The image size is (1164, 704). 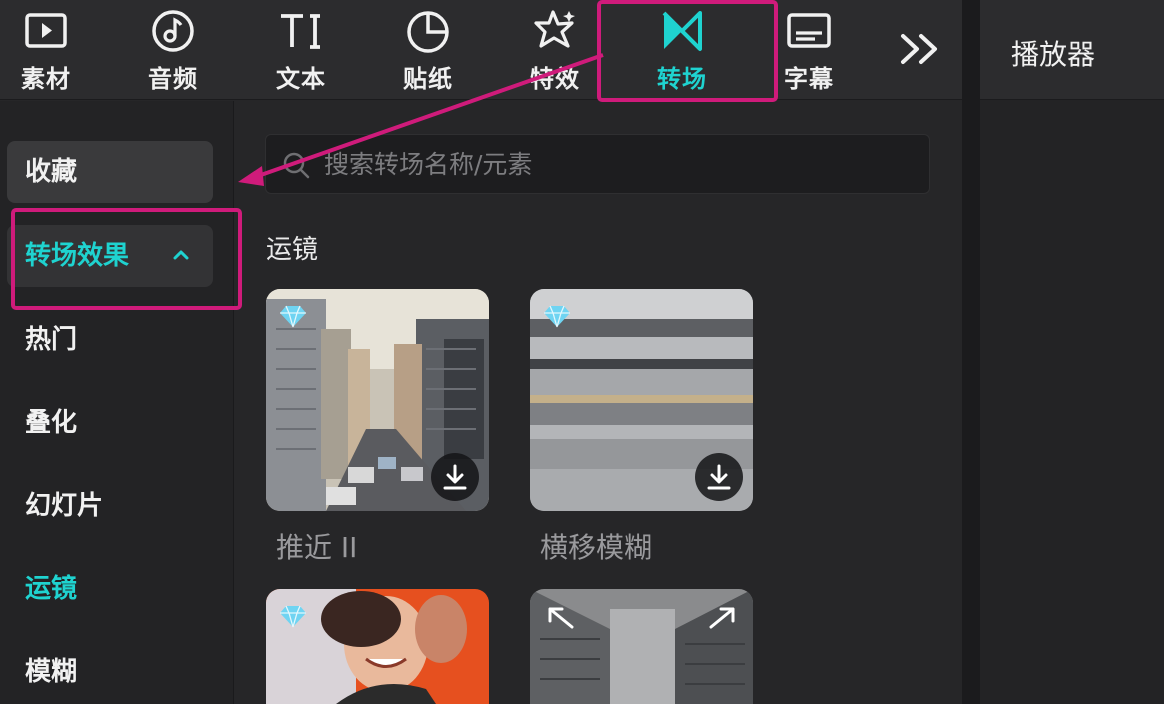 I want to click on card-label: 横移模糊, so click(x=596, y=547).